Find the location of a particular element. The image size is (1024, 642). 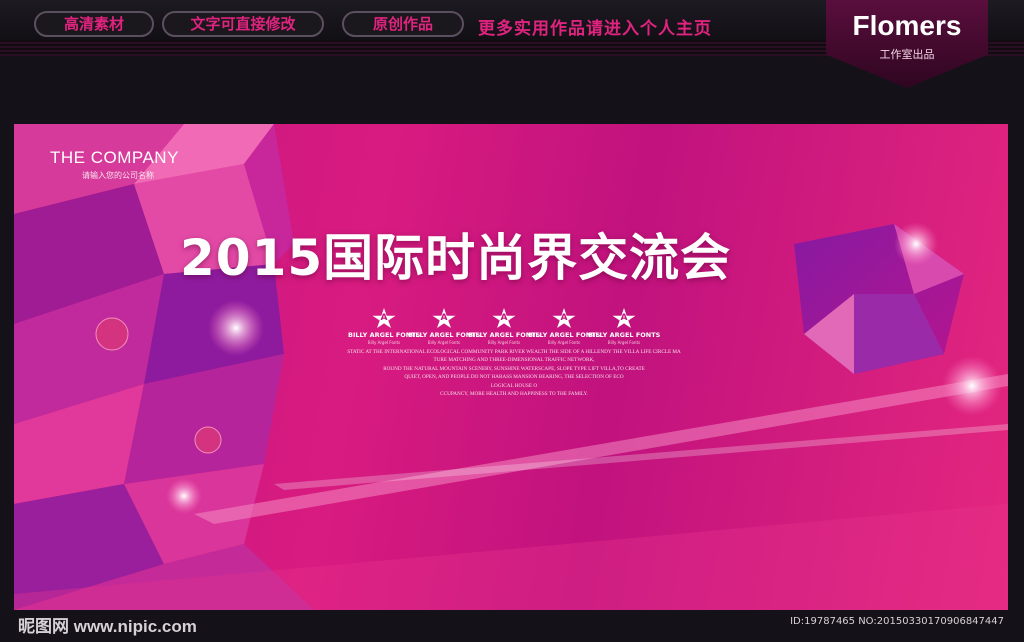

tag-editable-text: 文字可直接修改 is located at coordinates (243, 24).